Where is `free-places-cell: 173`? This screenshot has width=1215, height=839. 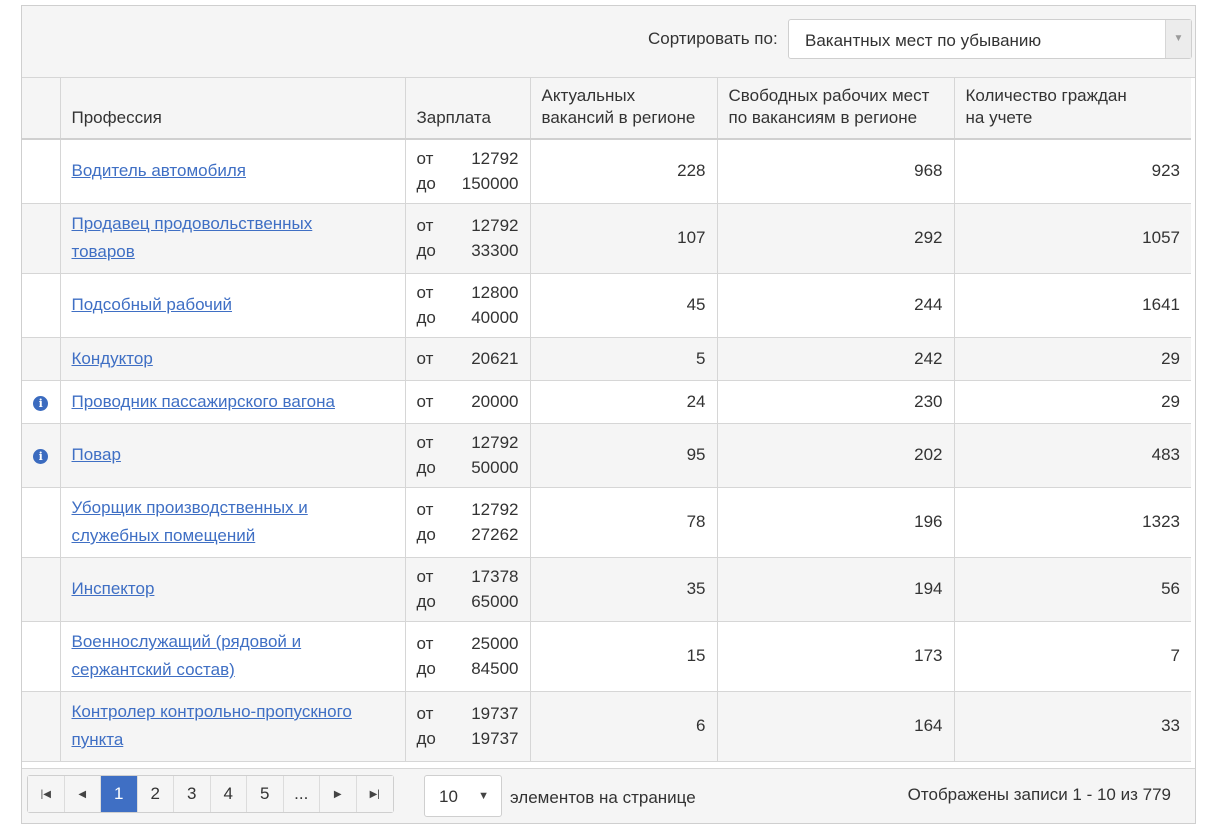 free-places-cell: 173 is located at coordinates (836, 656).